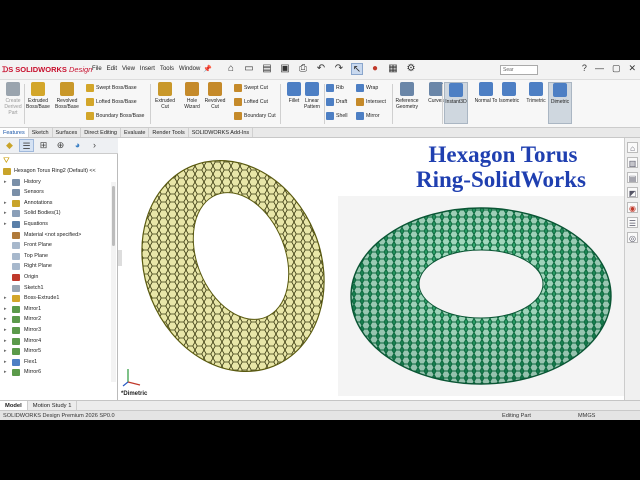 The width and height of the screenshot is (640, 480). Describe the element at coordinates (115, 116) in the screenshot. I see `boundary-boss-button: Boundary Boss/Base` at that location.